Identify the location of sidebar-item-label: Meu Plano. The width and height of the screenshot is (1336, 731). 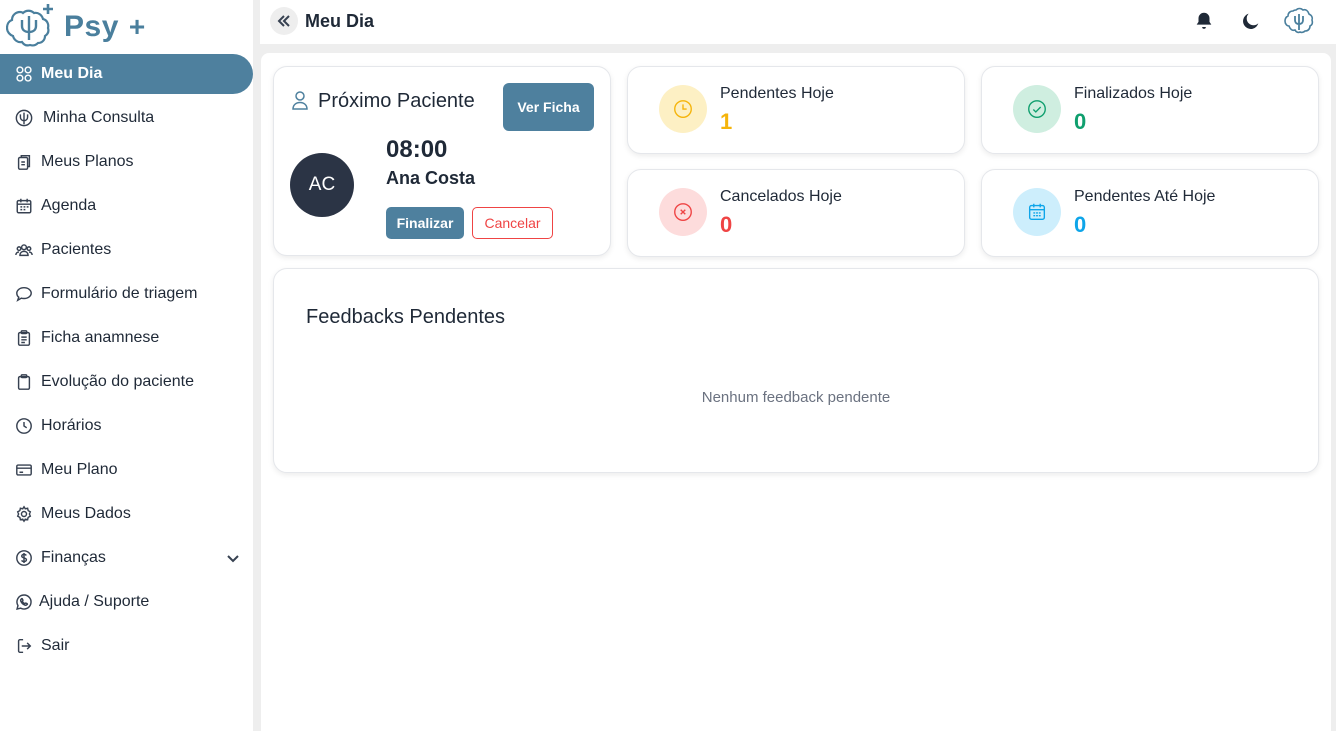
(79, 469).